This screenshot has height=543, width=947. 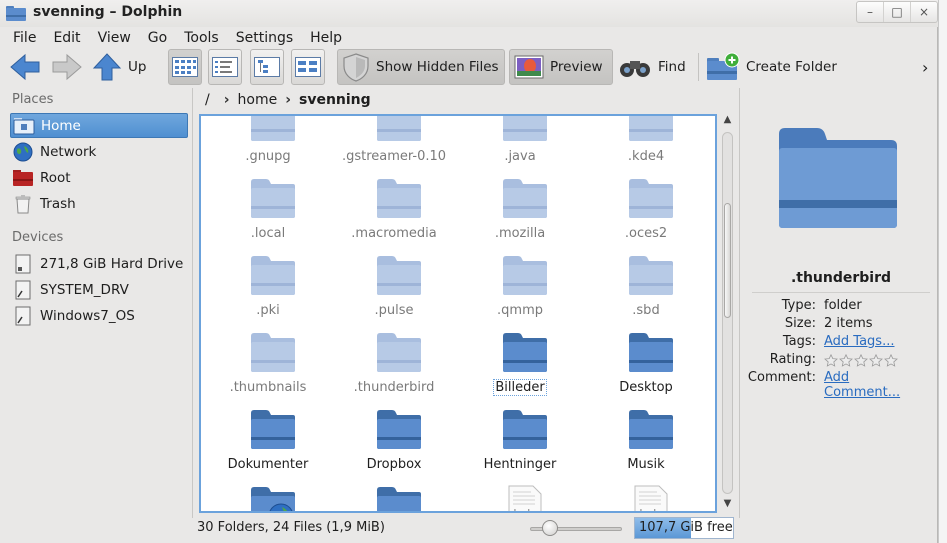 What do you see at coordinates (727, 260) in the screenshot?
I see `scroll-thumb` at bounding box center [727, 260].